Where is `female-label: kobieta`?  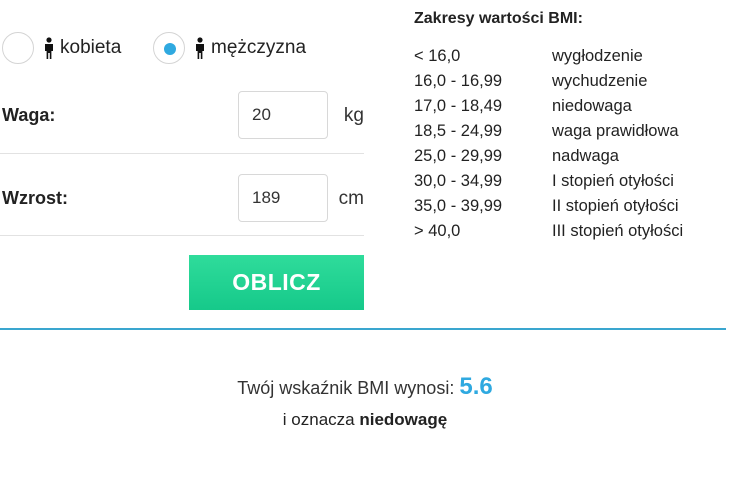
female-label: kobieta is located at coordinates (91, 47).